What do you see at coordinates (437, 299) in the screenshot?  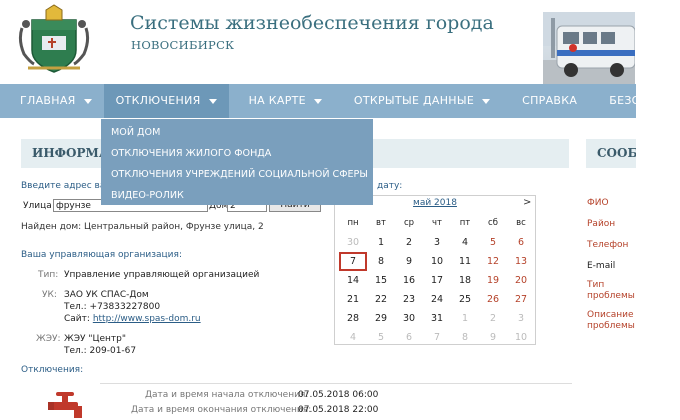 I see `calendar-day: 24` at bounding box center [437, 299].